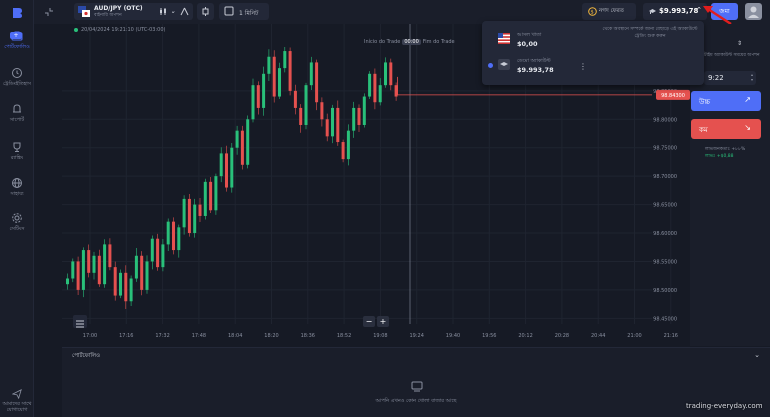  Describe the element at coordinates (244, 11) in the screenshot. I see `timeframe-selector: 1 মিনিট` at that location.